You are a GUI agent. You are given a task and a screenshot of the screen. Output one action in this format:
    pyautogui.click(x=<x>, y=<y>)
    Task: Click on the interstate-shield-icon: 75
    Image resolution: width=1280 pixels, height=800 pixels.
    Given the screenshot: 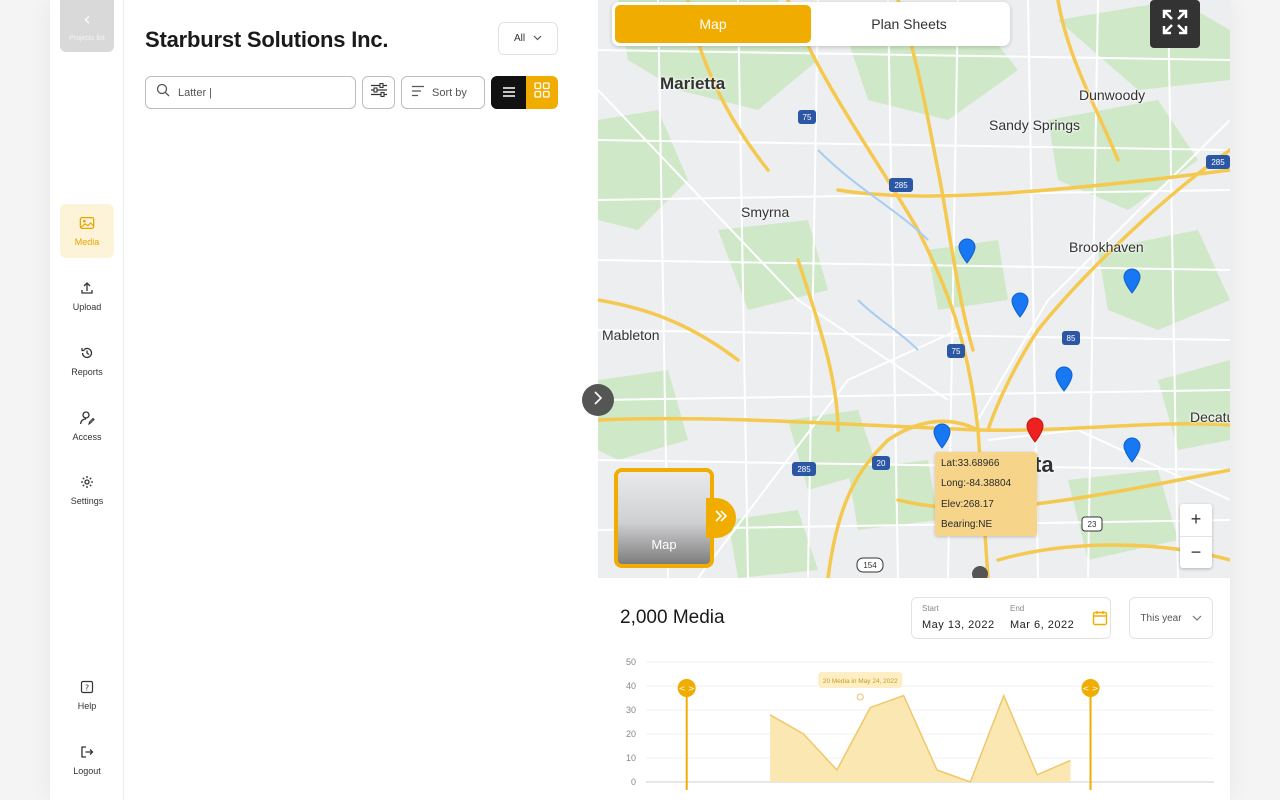 What is the action you would take?
    pyautogui.click(x=956, y=351)
    